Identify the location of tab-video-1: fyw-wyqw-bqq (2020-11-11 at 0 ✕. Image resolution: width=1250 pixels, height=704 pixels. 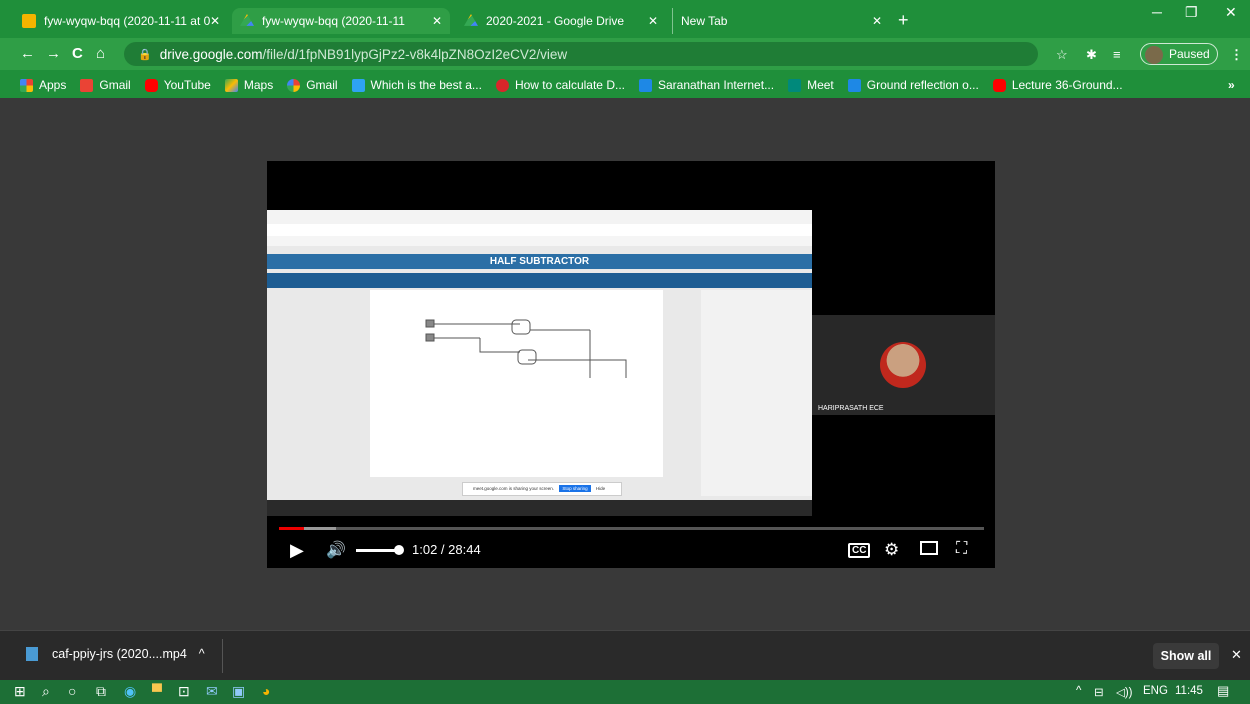
(121, 21).